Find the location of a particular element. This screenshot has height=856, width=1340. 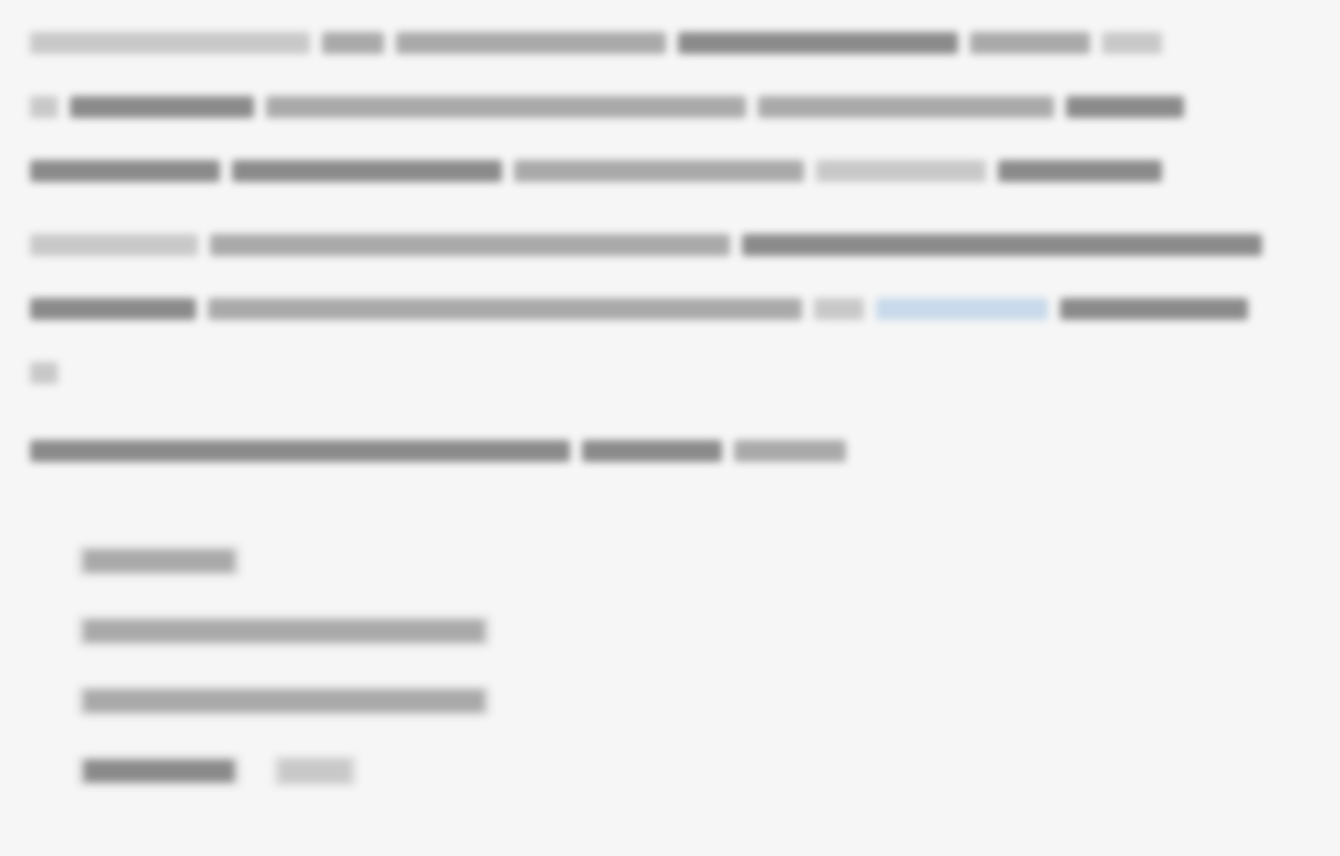

inline-link is located at coordinates (962, 309).